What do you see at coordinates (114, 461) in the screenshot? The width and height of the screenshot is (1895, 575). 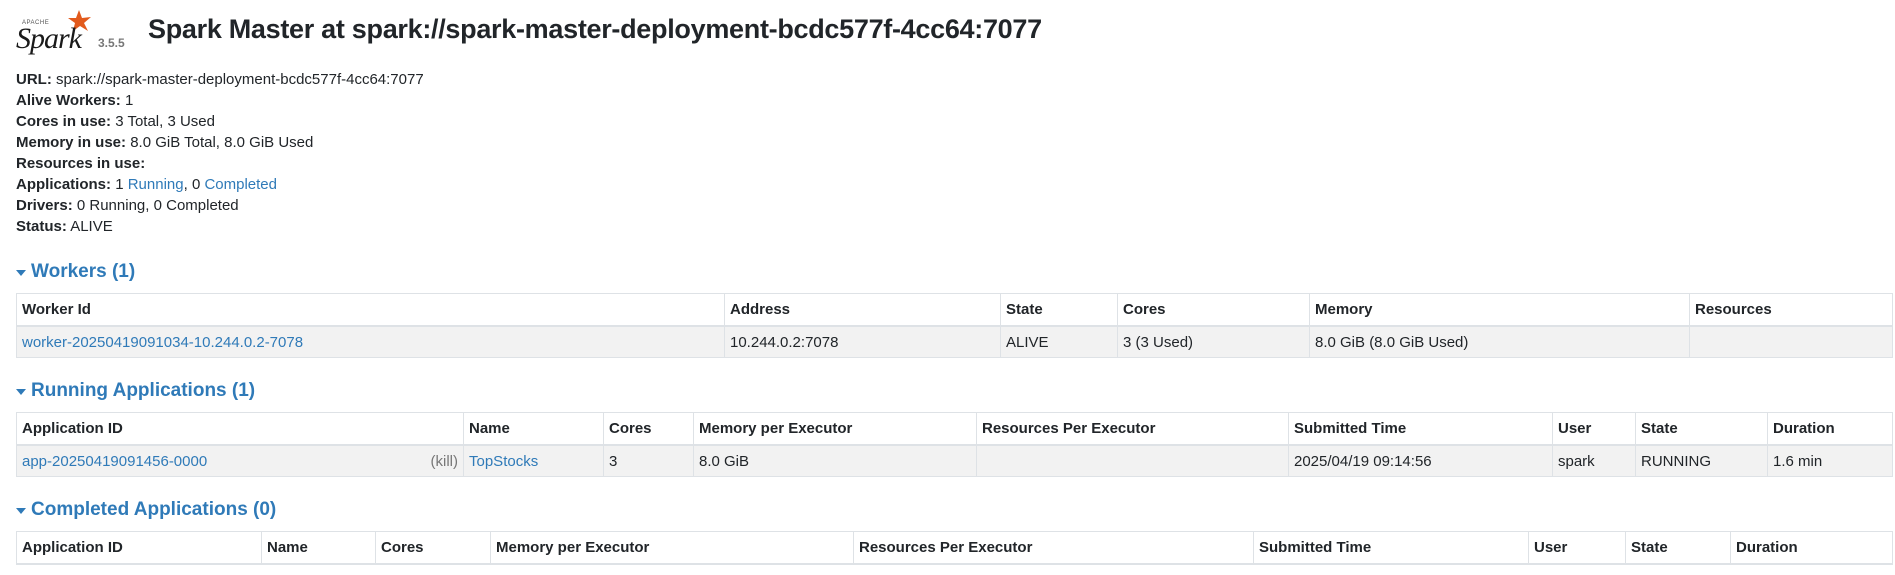 I see `app-id-link: app-20250419091456-0000` at bounding box center [114, 461].